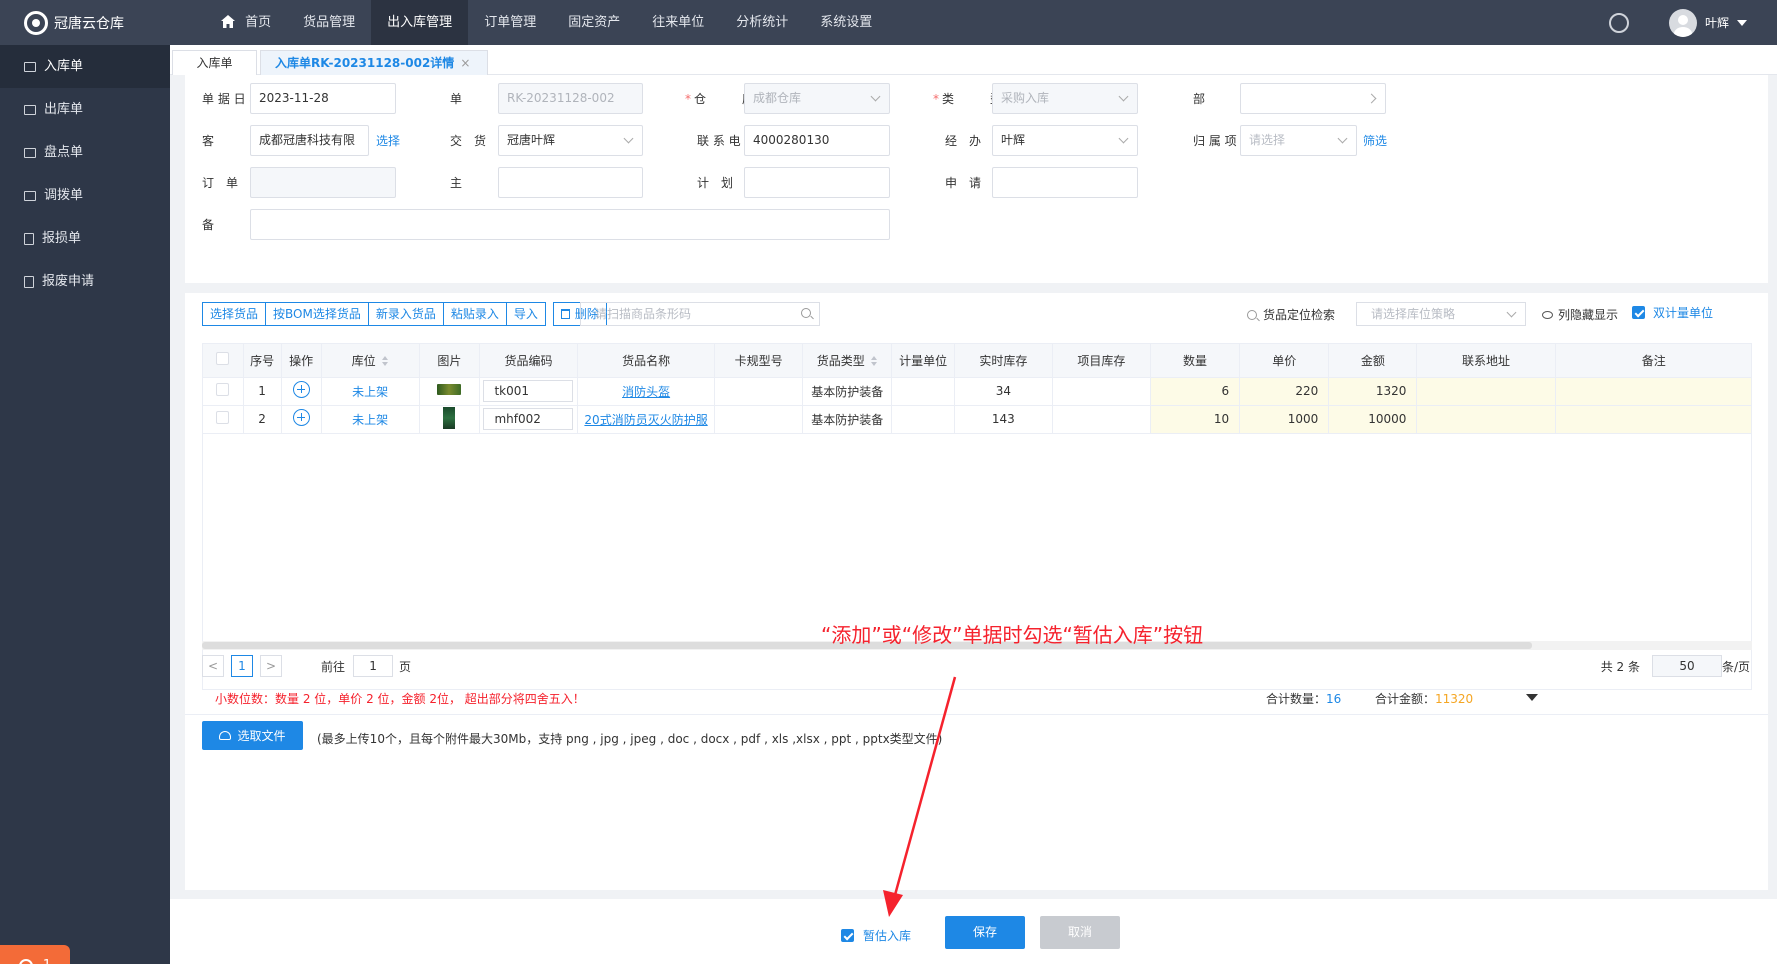 The image size is (1777, 964). What do you see at coordinates (405, 314) in the screenshot?
I see `new-goods-button: 新录入货品` at bounding box center [405, 314].